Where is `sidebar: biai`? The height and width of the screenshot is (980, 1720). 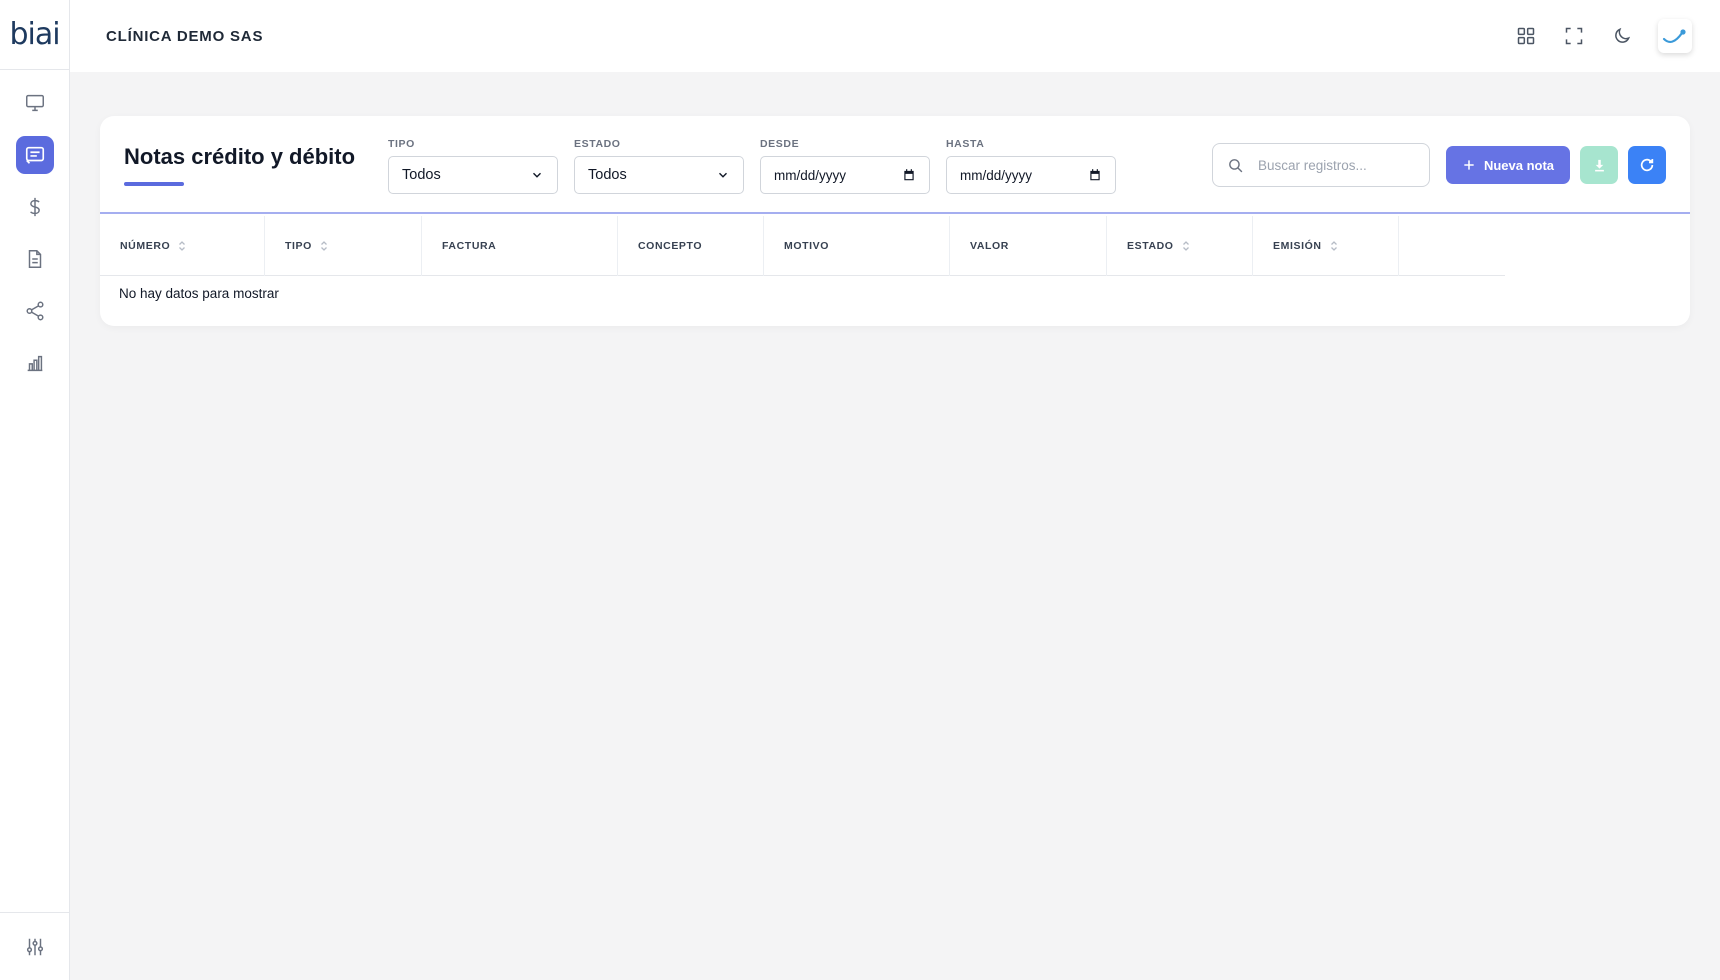 sidebar: biai is located at coordinates (35, 490).